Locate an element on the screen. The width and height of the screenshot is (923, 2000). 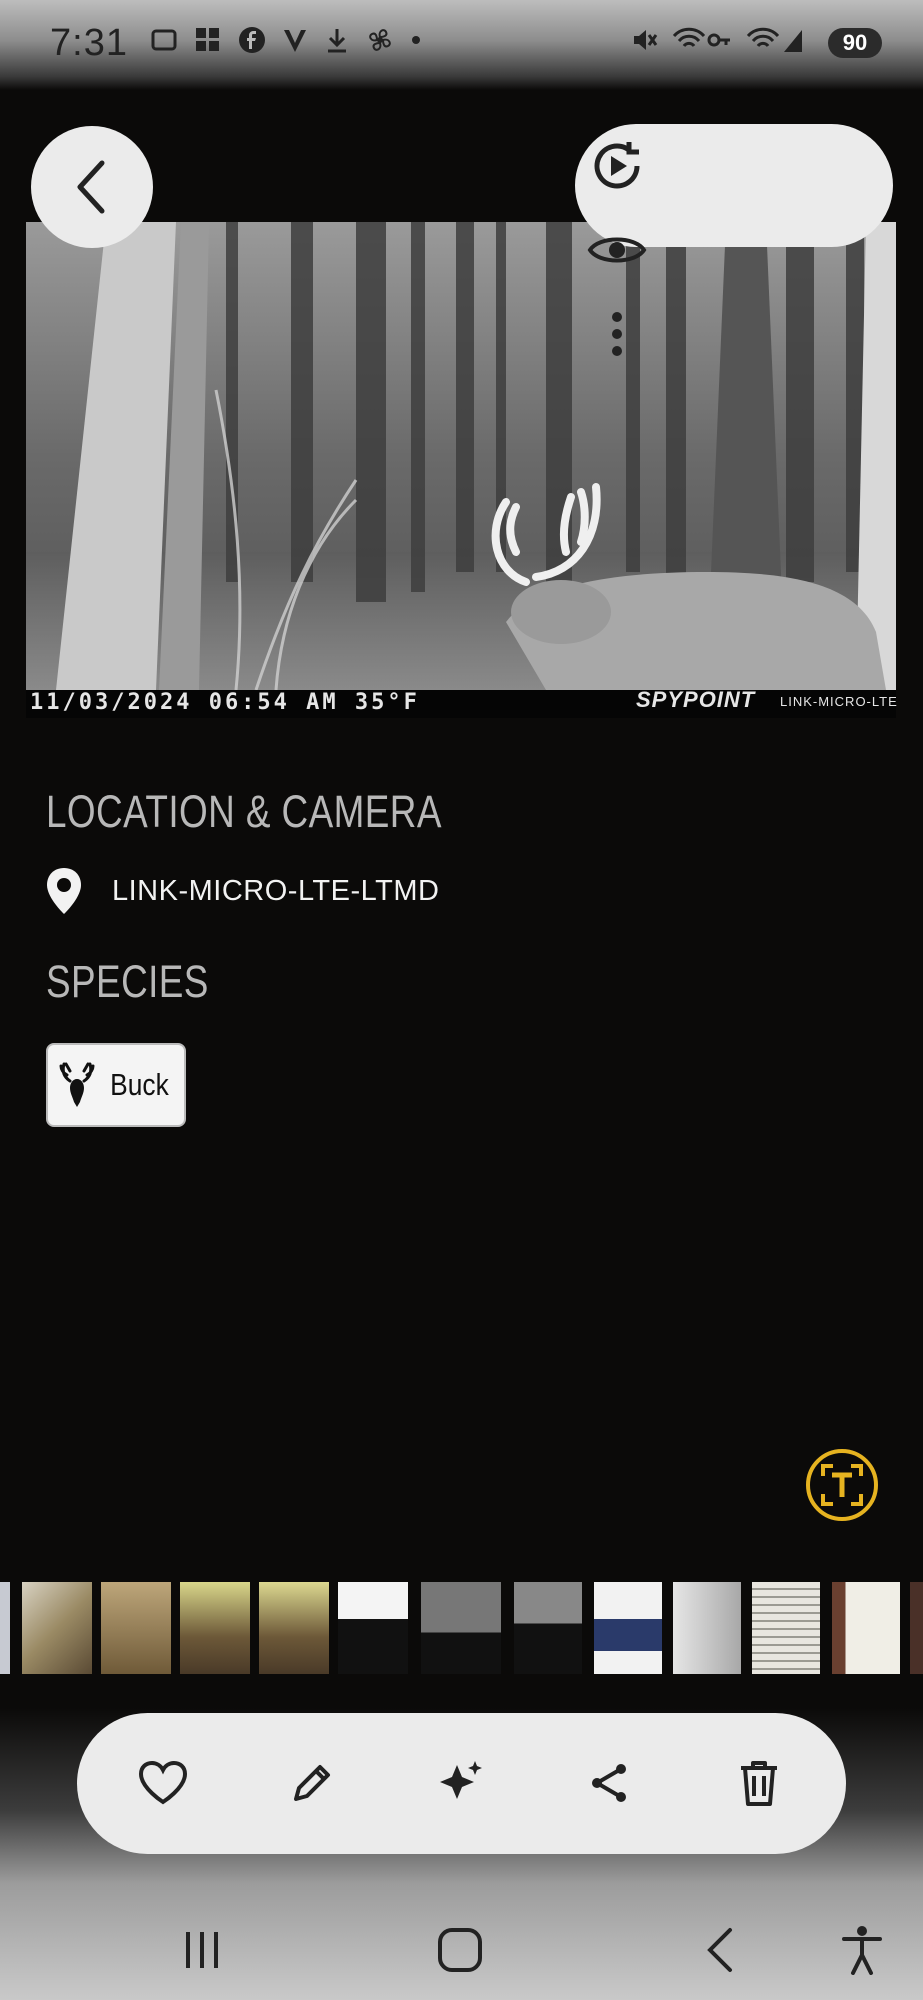
edit-icon is located at coordinates (312, 1783).